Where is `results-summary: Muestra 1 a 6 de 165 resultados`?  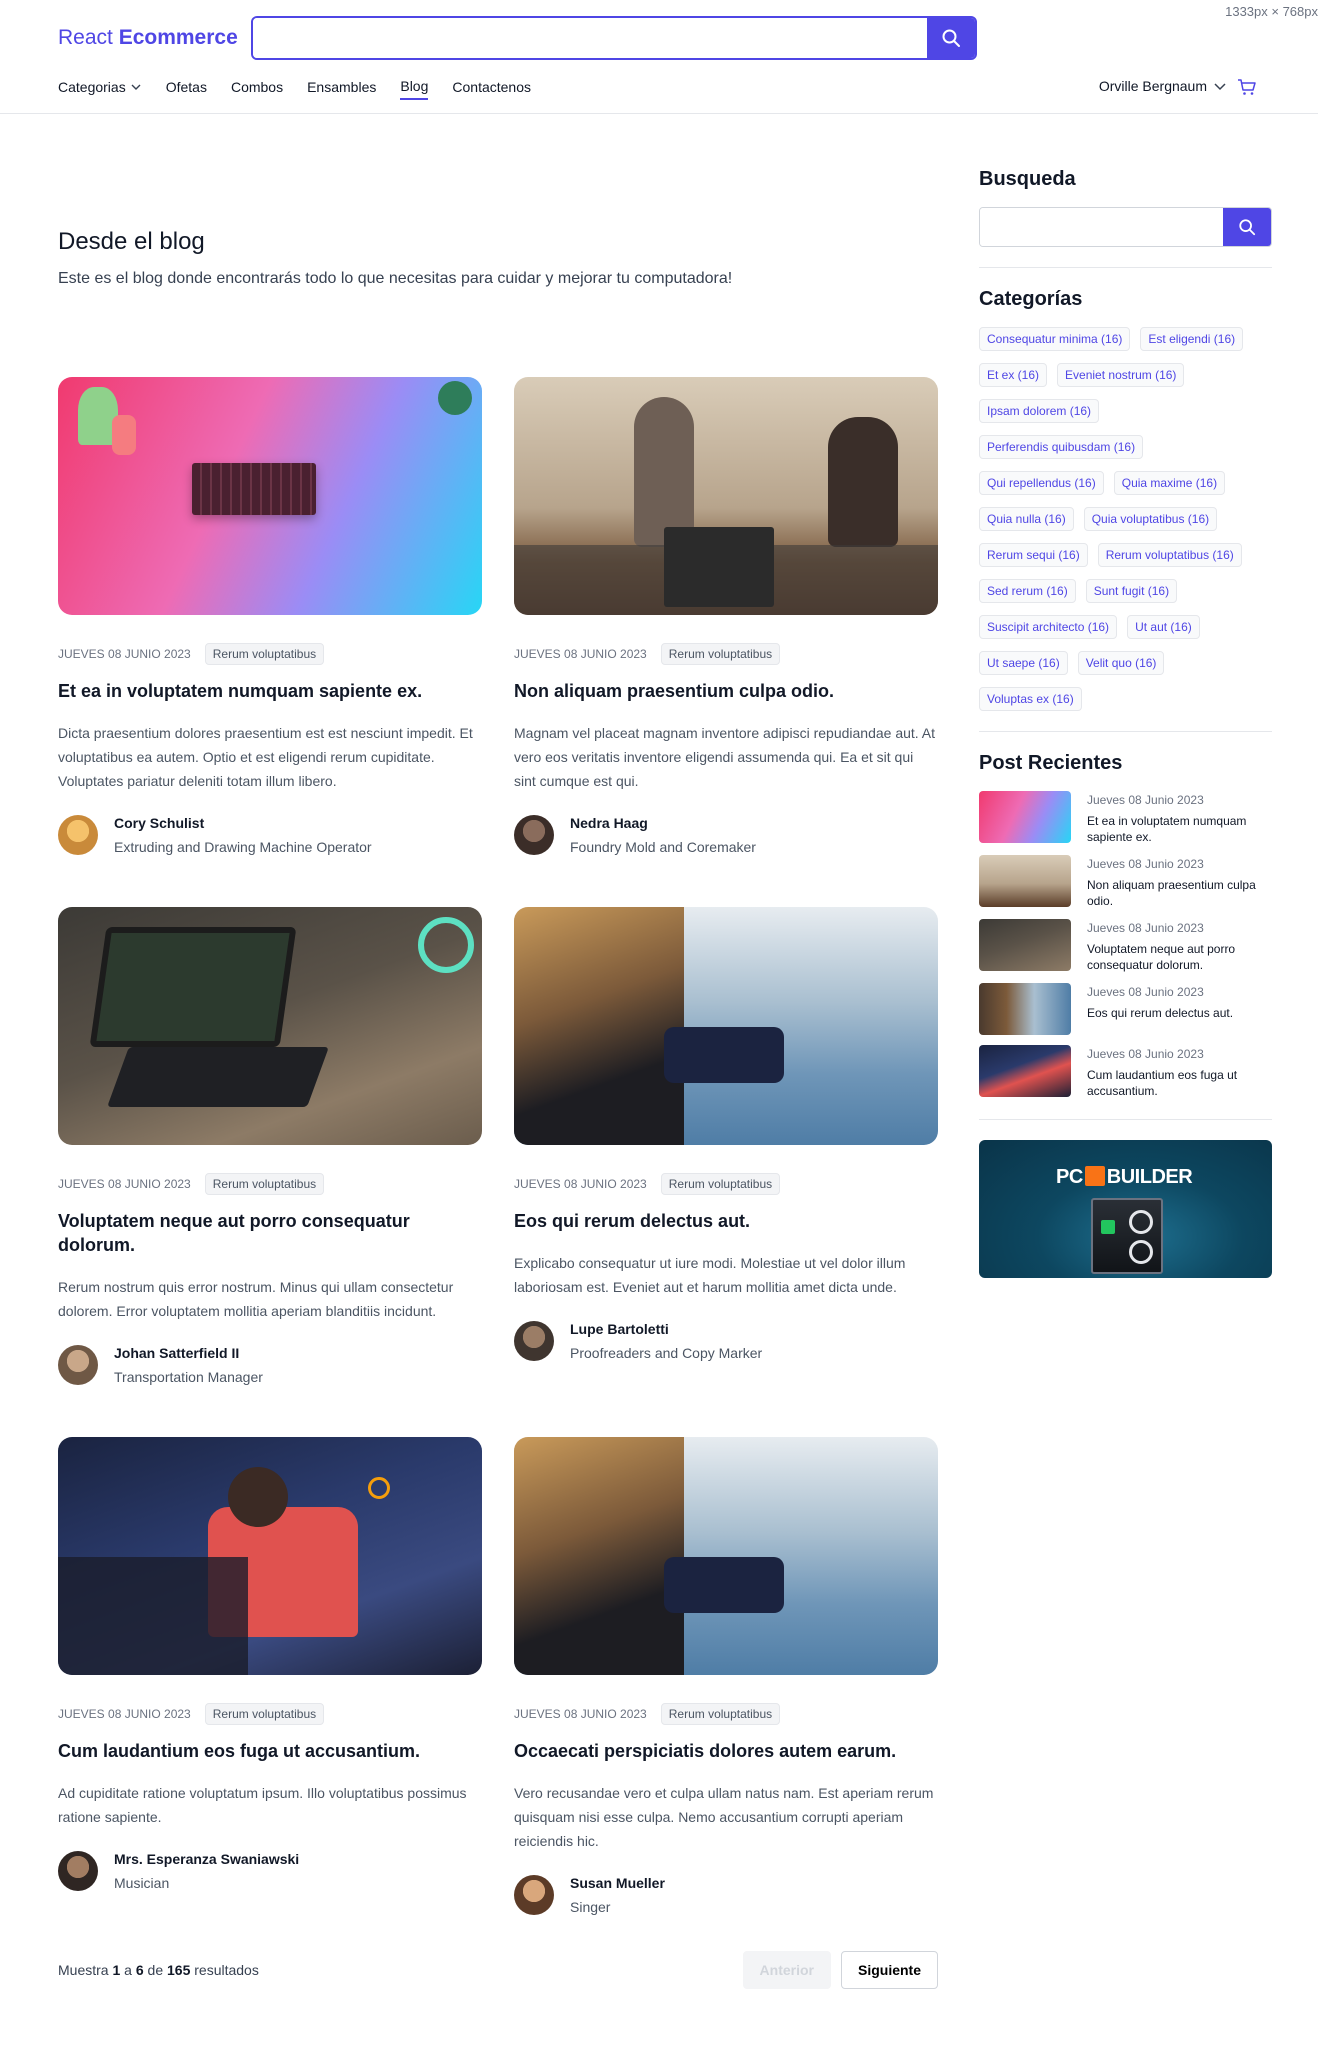 results-summary: Muestra 1 a 6 de 165 resultados is located at coordinates (158, 1970).